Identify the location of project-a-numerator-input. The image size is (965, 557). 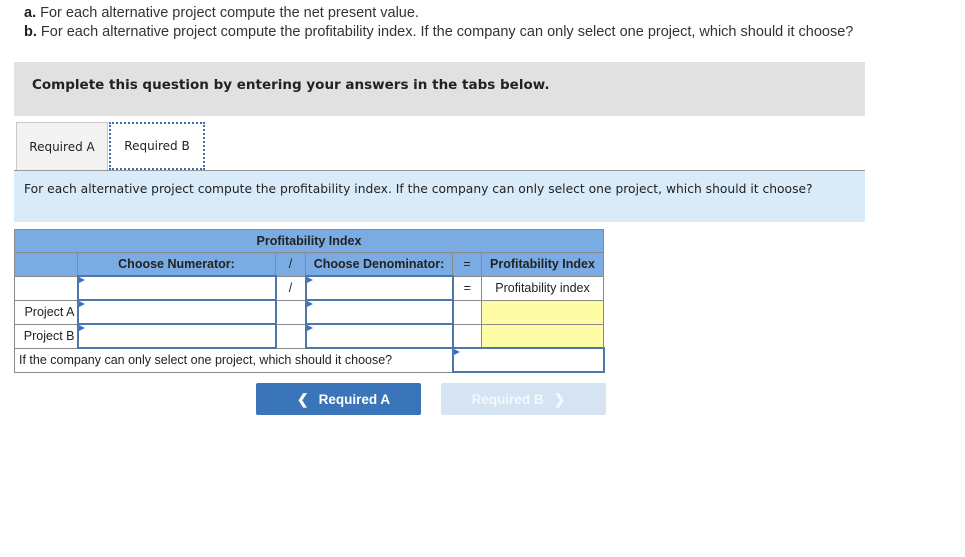
(176, 312).